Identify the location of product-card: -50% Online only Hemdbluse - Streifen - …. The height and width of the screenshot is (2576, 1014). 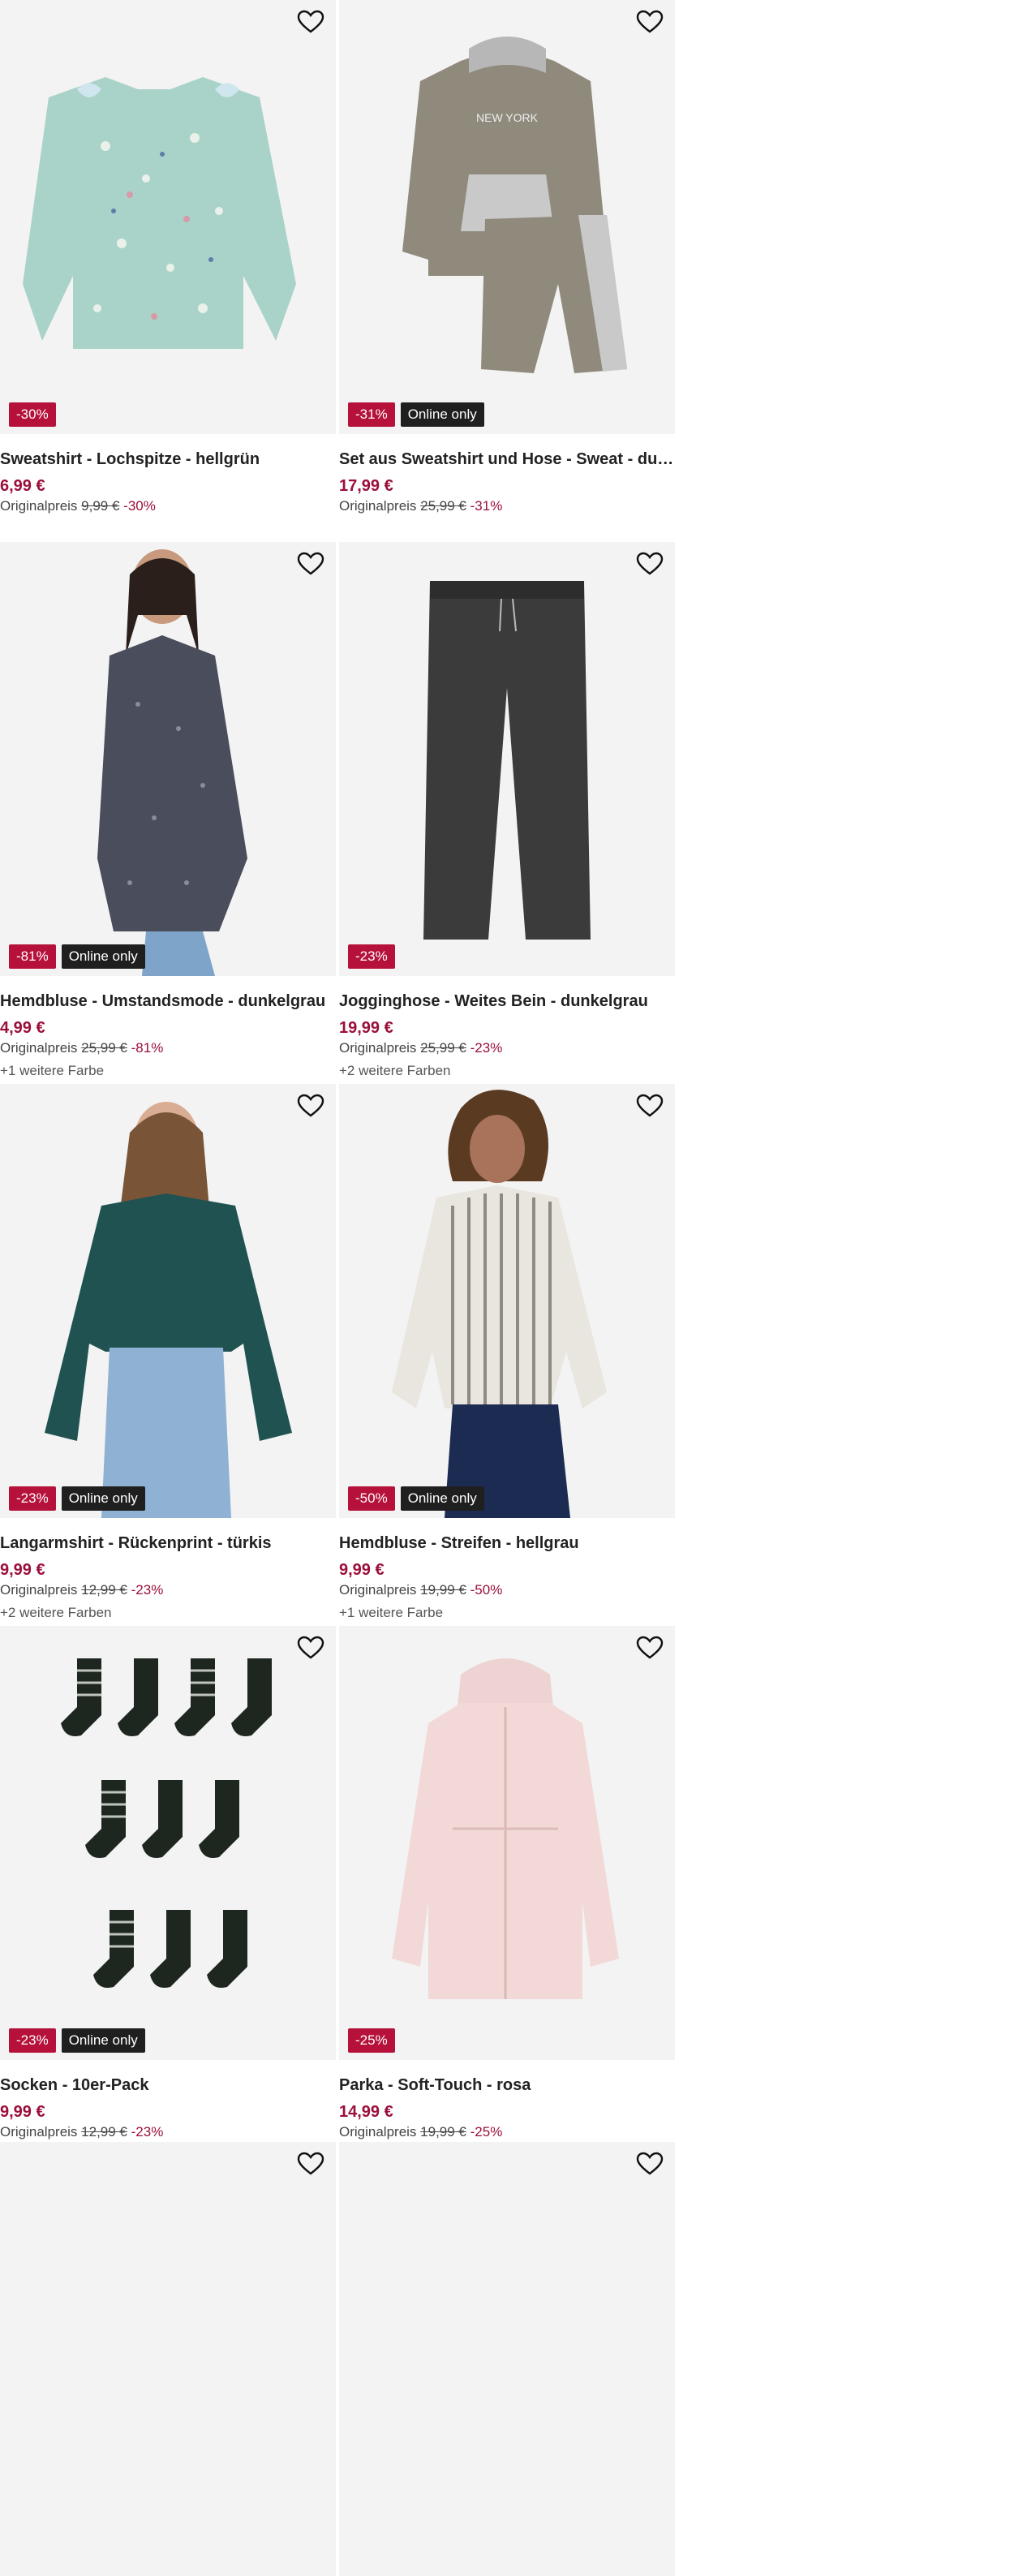
(507, 1353).